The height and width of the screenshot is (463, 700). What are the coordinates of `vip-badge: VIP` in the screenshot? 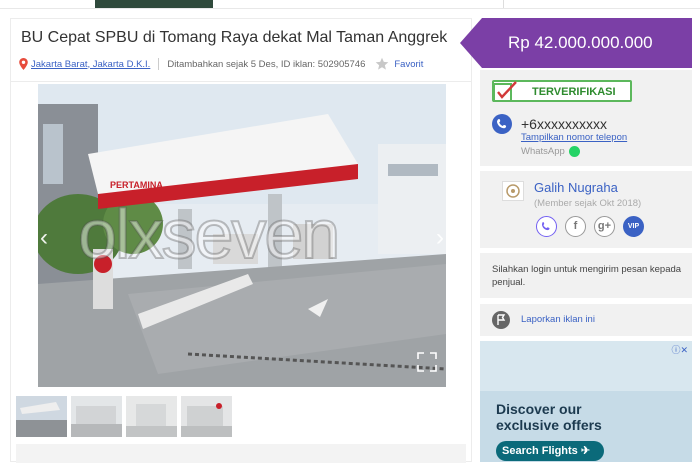 It's located at (633, 226).